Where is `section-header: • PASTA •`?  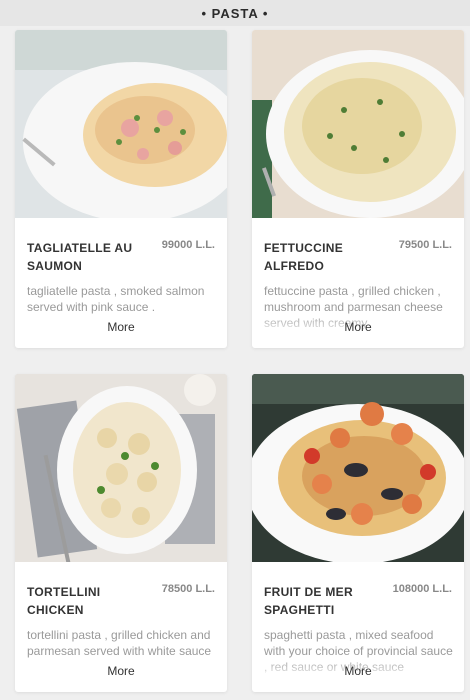 section-header: • PASTA • is located at coordinates (235, 13).